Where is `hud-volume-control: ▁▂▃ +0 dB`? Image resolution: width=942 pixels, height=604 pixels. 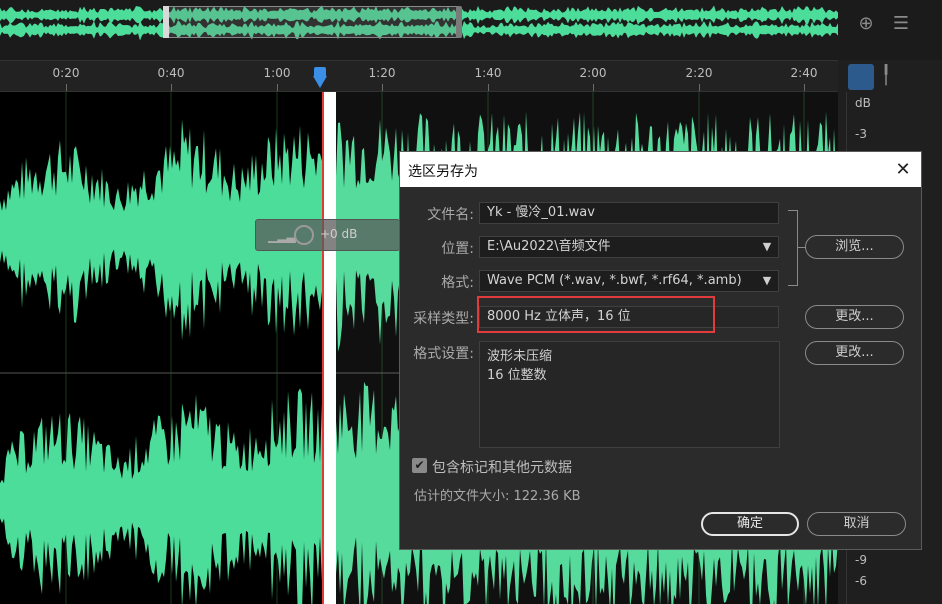
hud-volume-control: ▁▂▃ +0 dB is located at coordinates (327, 235).